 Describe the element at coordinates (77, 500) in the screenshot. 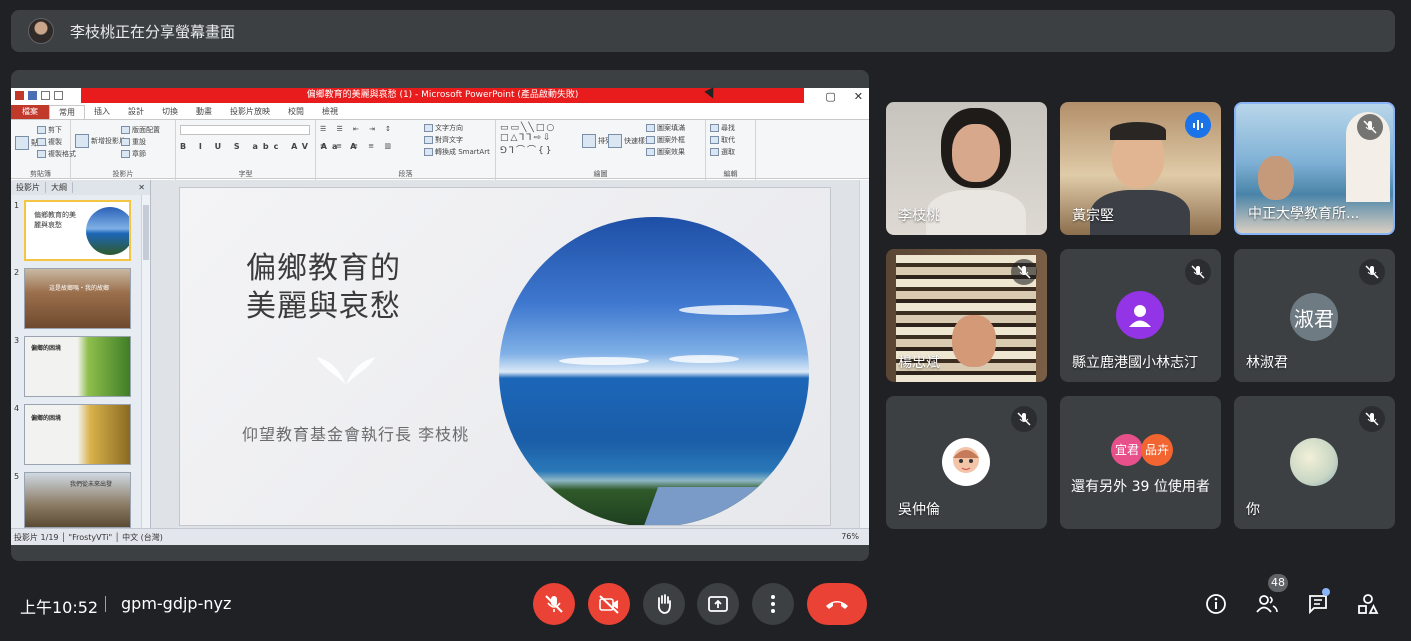

I see `slide-thumbnail: 我們從未來出發` at that location.